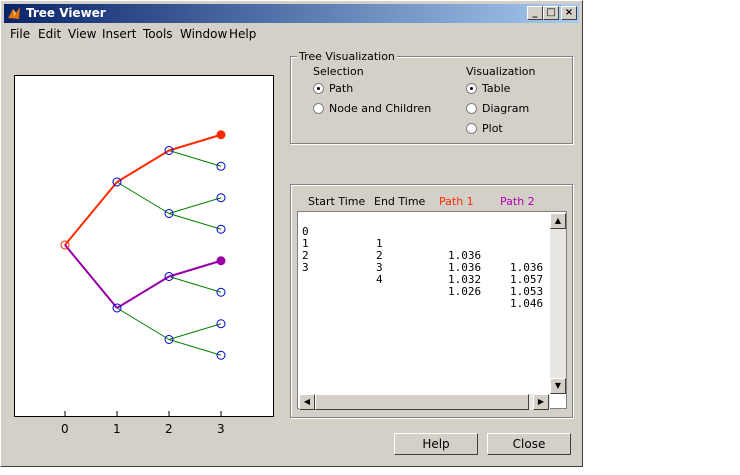 The height and width of the screenshot is (475, 740). Describe the element at coordinates (436, 444) in the screenshot. I see `help-button: Help` at that location.